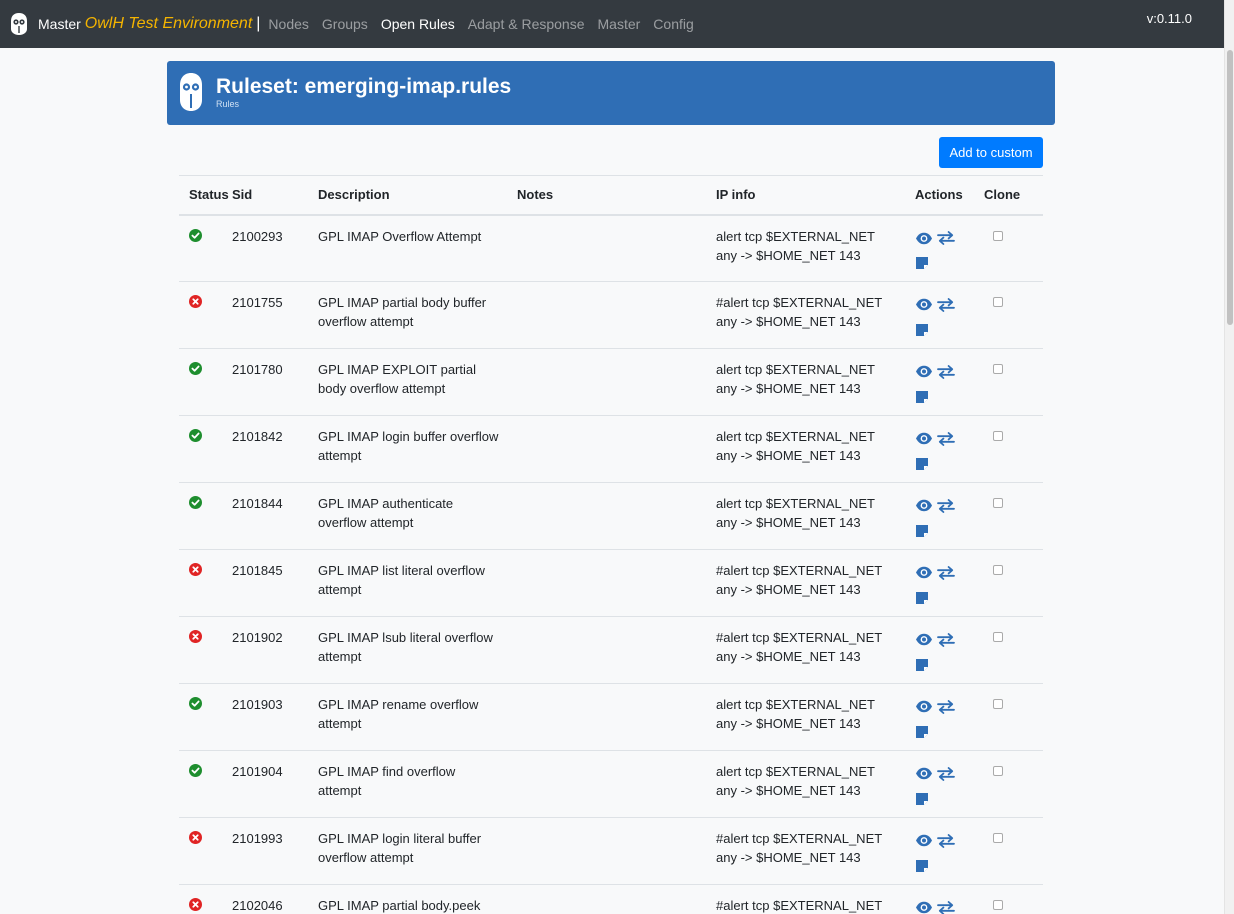 This screenshot has height=914, width=1234. What do you see at coordinates (815, 195) in the screenshot?
I see `column-header-ip-info: IP info` at bounding box center [815, 195].